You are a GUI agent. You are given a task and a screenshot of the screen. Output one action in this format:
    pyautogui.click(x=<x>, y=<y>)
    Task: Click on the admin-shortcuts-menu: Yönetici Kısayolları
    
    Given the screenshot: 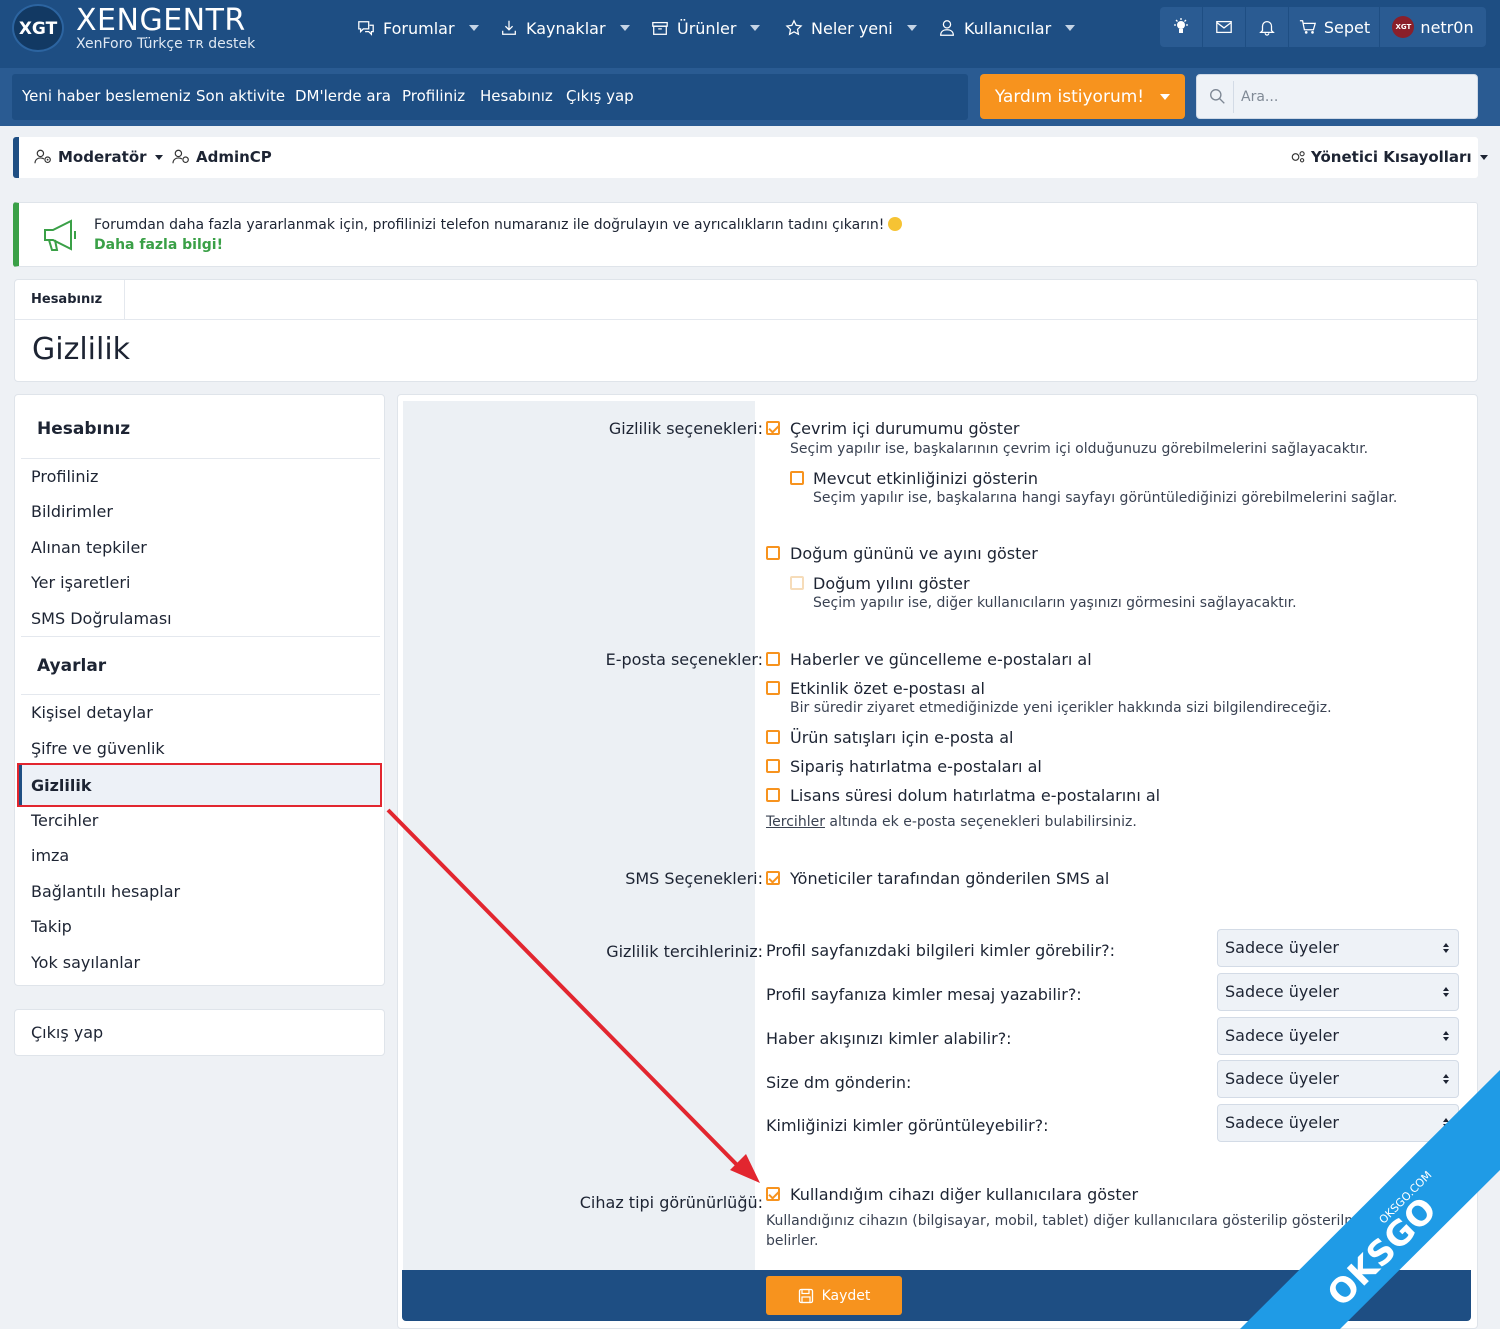 What is the action you would take?
    pyautogui.click(x=1388, y=157)
    